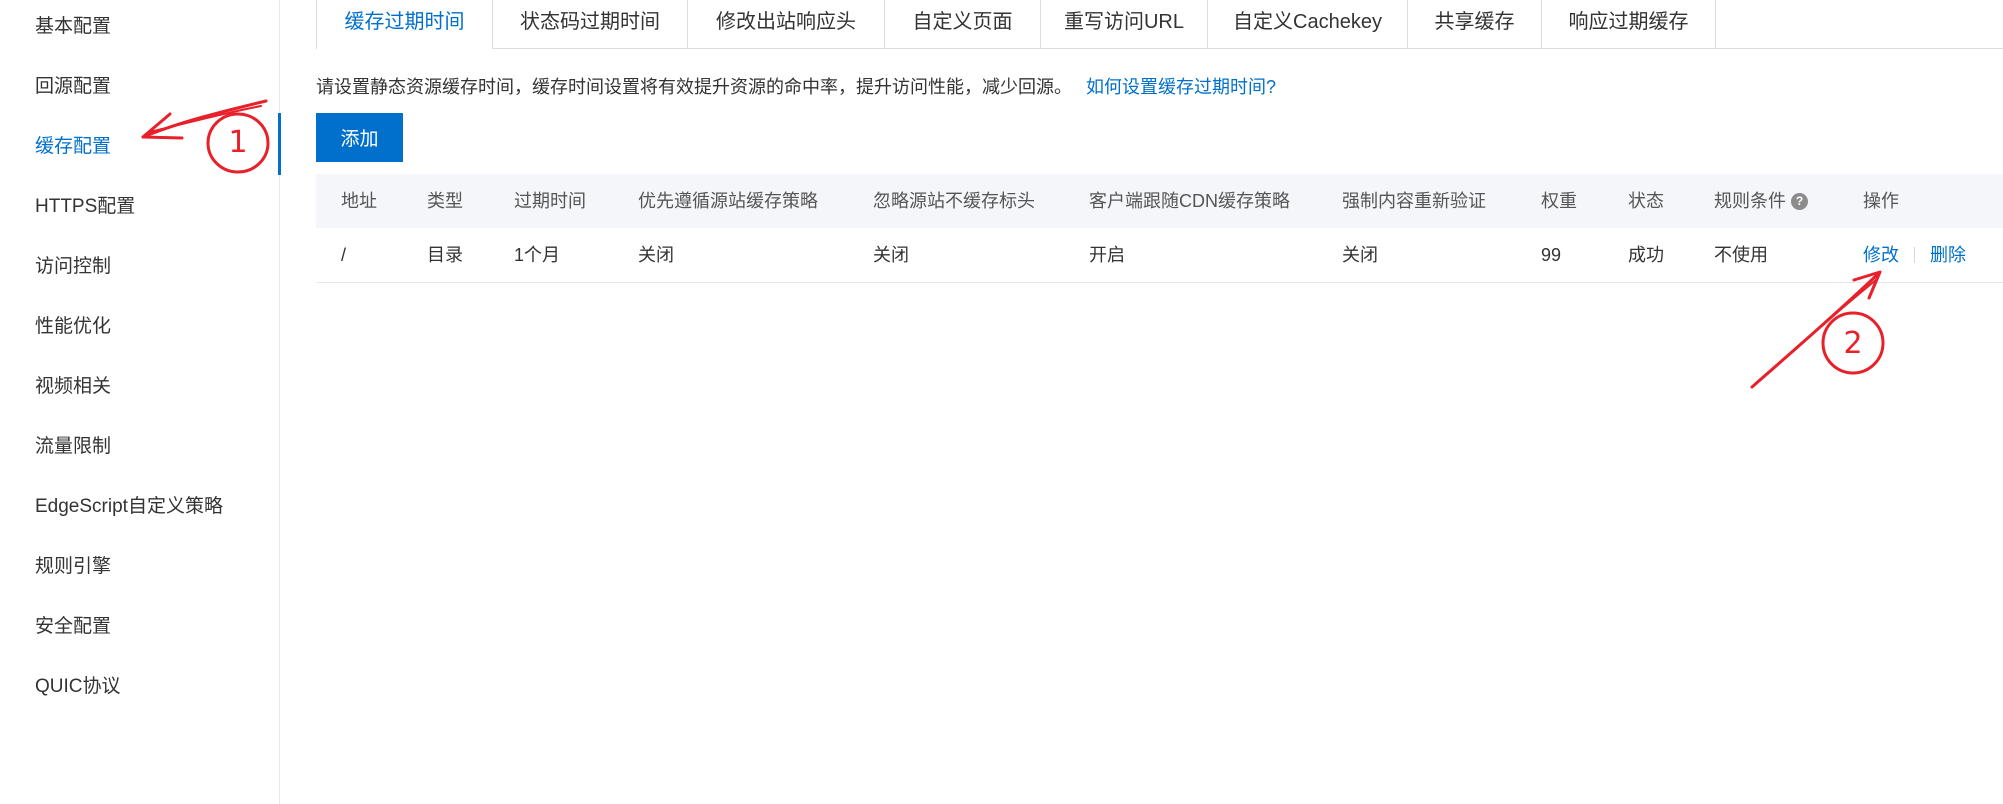 This screenshot has width=2003, height=804. What do you see at coordinates (963, 24) in the screenshot?
I see `tab-custom-page: 自定义页面` at bounding box center [963, 24].